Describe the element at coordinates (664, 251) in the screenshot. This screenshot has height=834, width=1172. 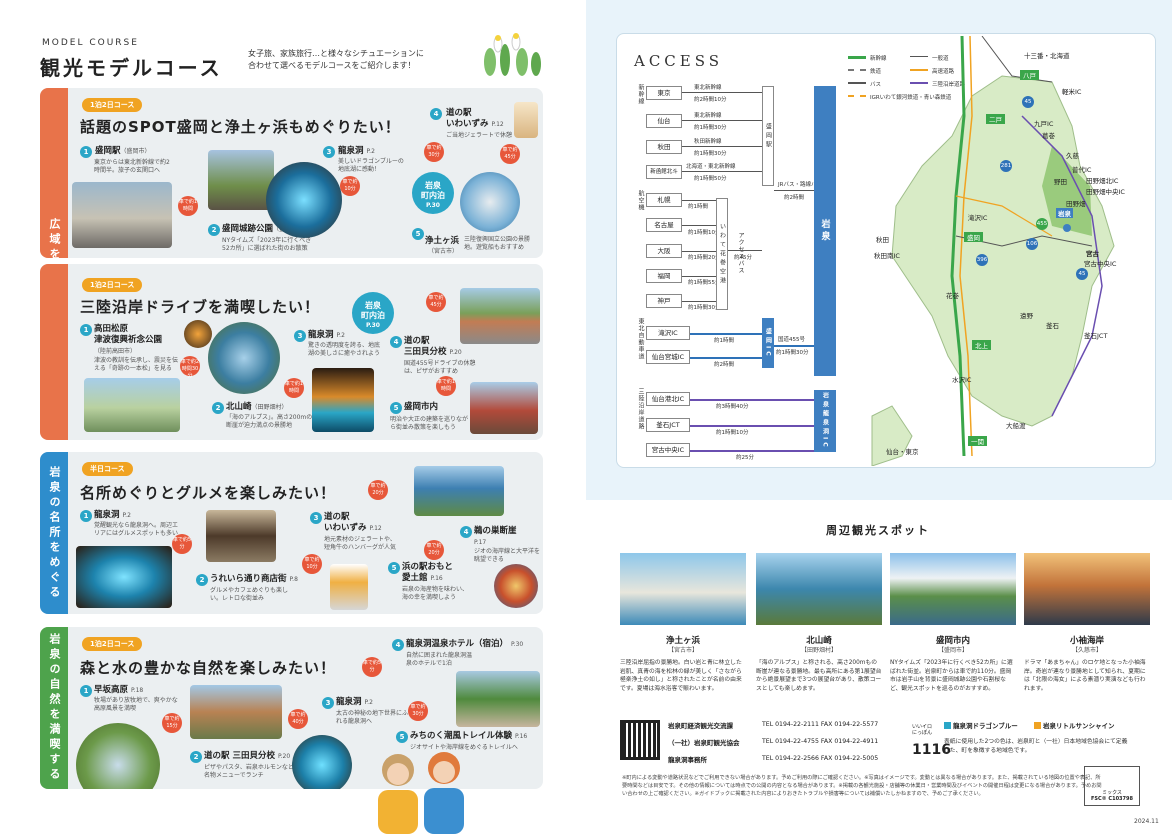
I see `airport-box: 大阪` at that location.